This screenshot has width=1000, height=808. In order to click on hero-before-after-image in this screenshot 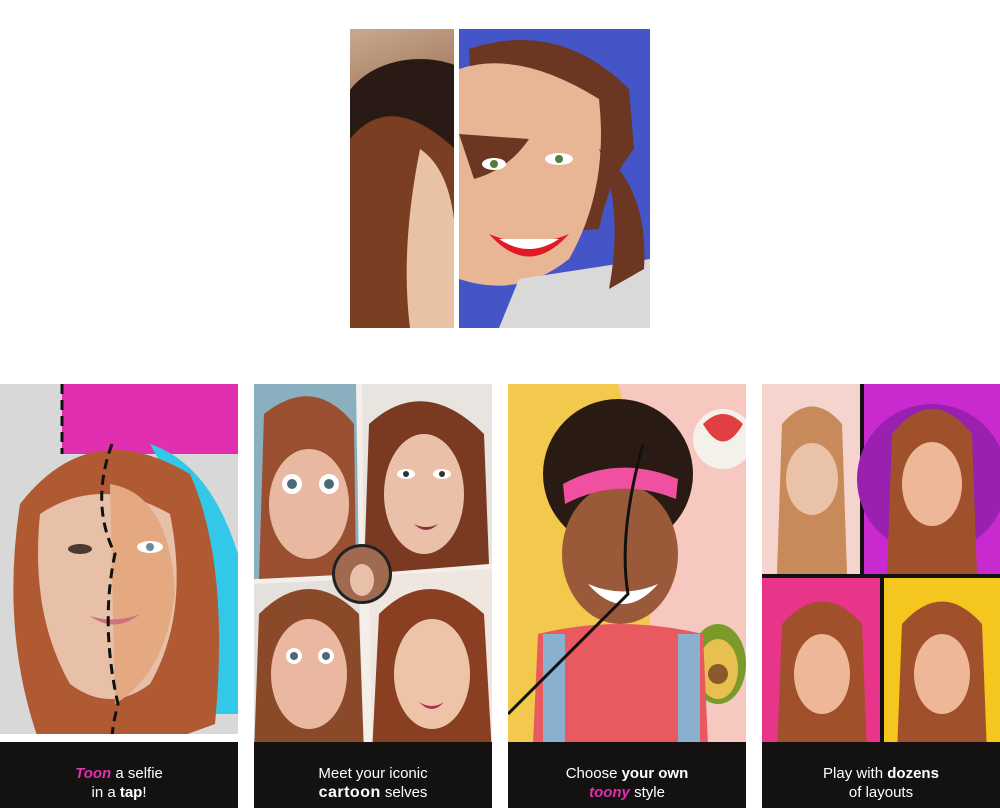, I will do `click(500, 178)`.